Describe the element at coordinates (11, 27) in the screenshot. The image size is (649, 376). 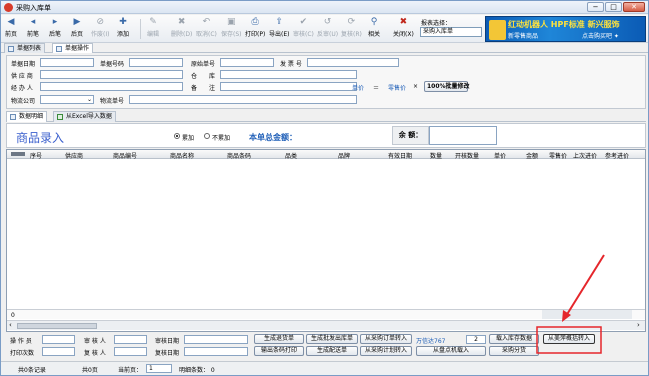
I see `first-page-button: ◀ 前页` at that location.